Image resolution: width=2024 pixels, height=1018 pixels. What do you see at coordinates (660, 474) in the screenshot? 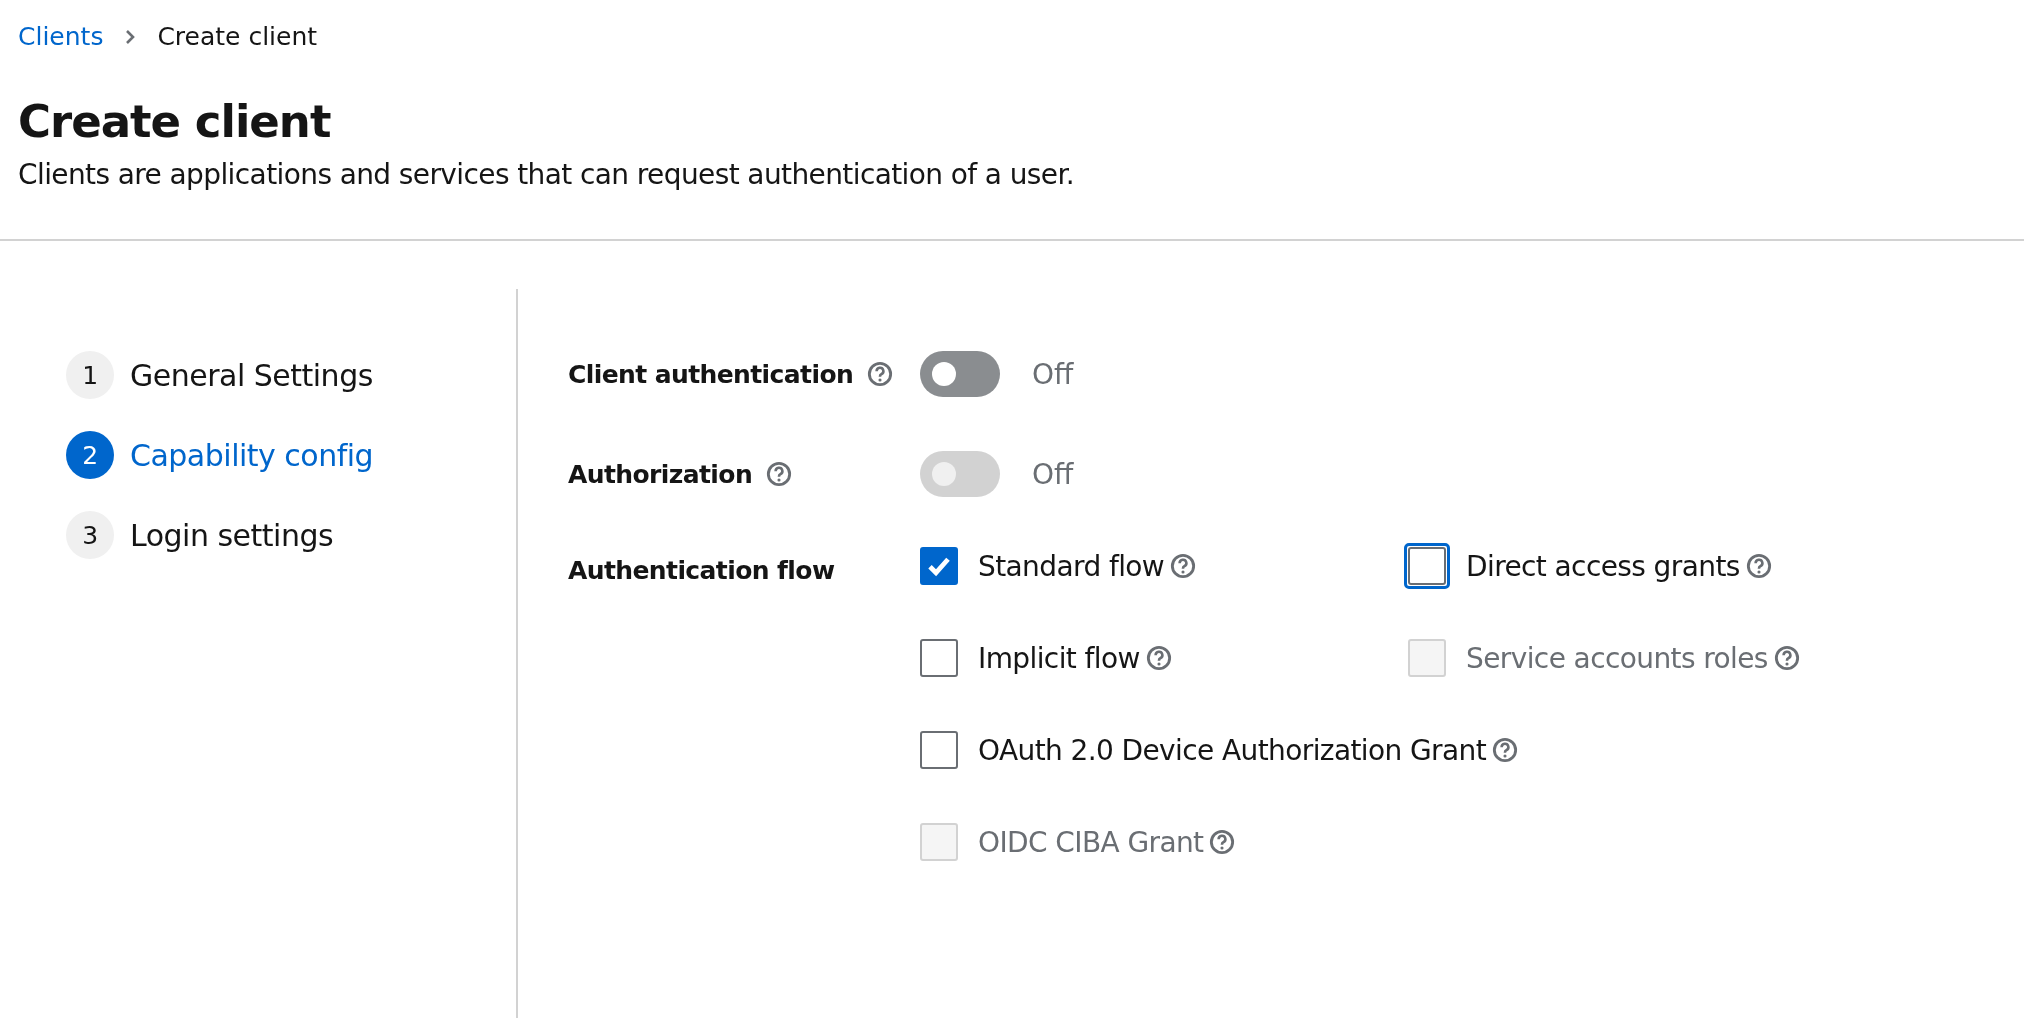
I see `field-label: Authorization` at bounding box center [660, 474].